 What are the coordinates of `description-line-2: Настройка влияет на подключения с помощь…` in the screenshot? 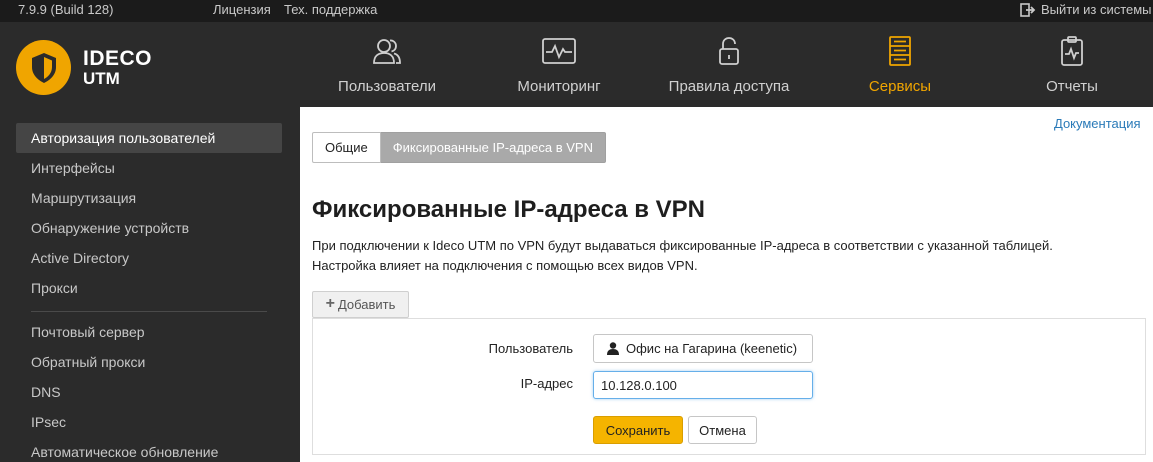 It's located at (505, 265).